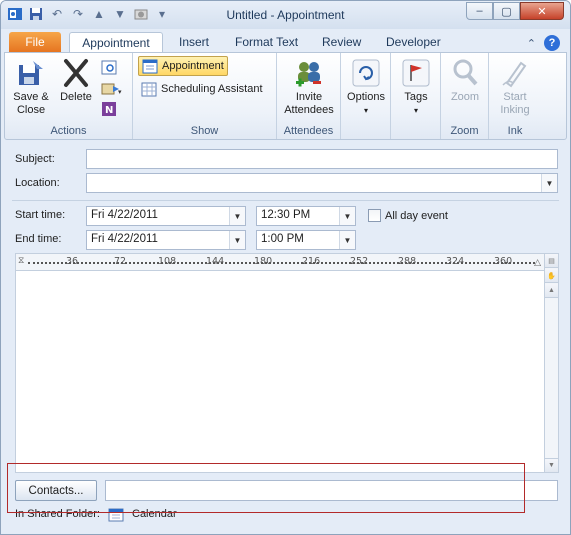 The height and width of the screenshot is (535, 571). Describe the element at coordinates (204, 131) in the screenshot. I see `group-label-show: Show` at that location.